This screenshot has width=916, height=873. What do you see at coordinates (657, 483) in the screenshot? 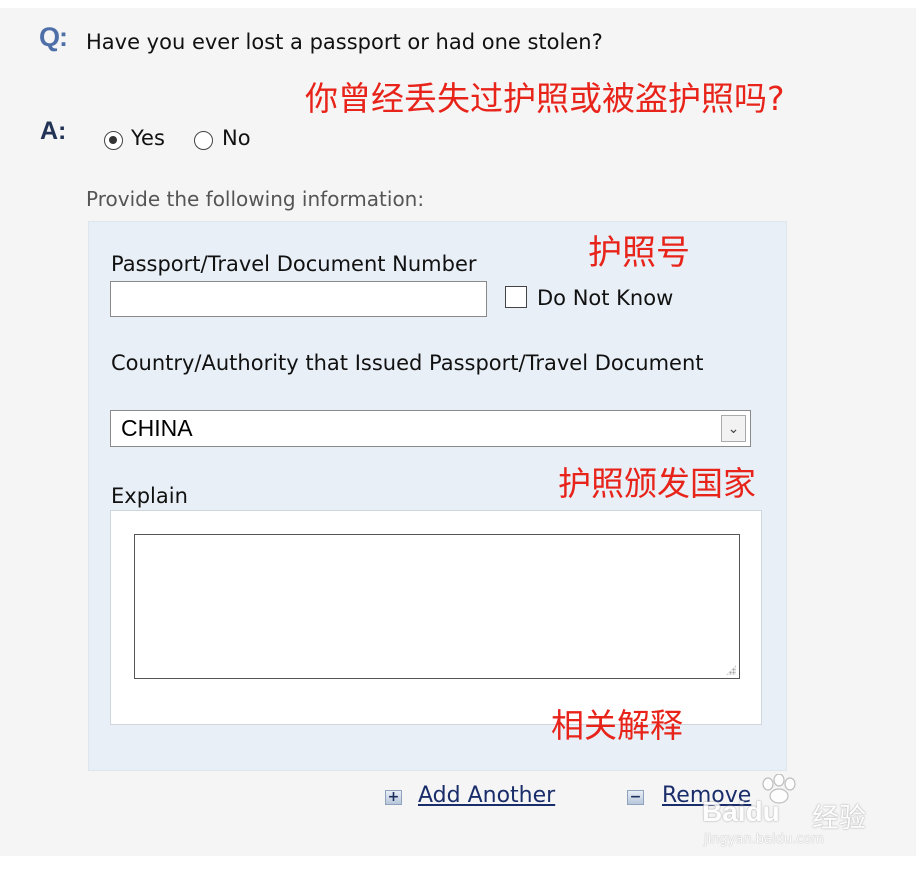
I see `country-annotation: 护照颁发国家` at bounding box center [657, 483].